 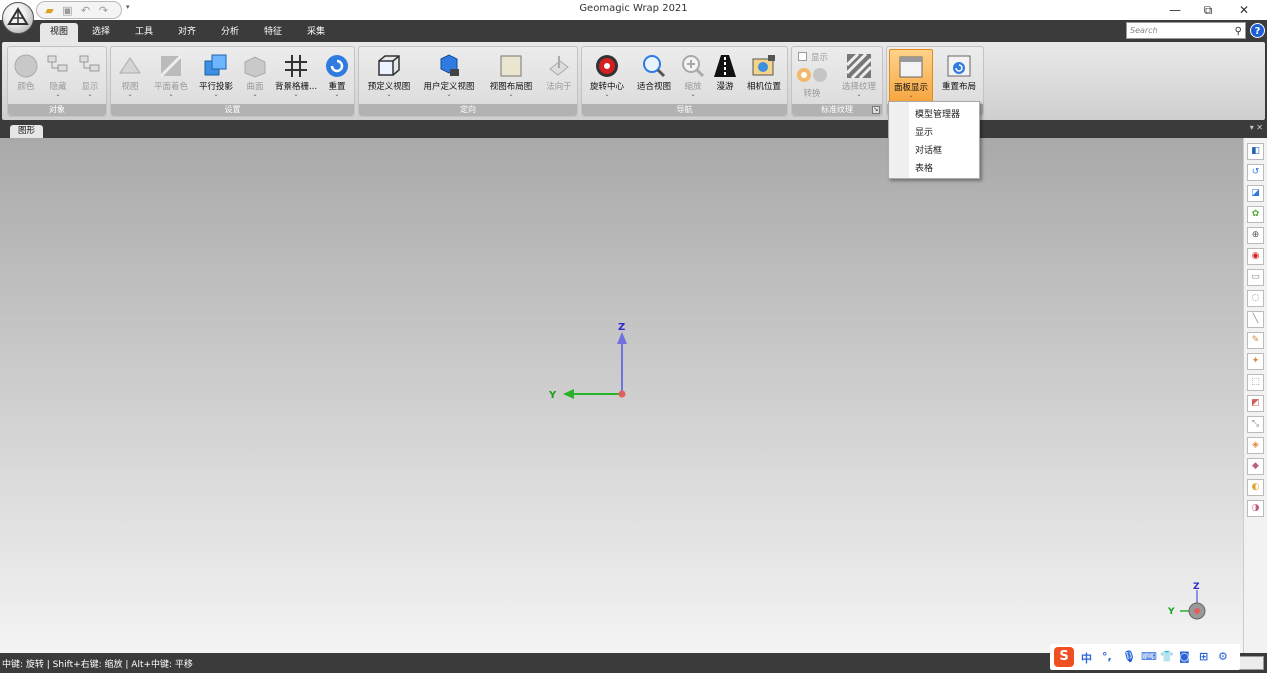 What do you see at coordinates (1167, 656) in the screenshot?
I see `shirt-icon: 👕` at bounding box center [1167, 656].